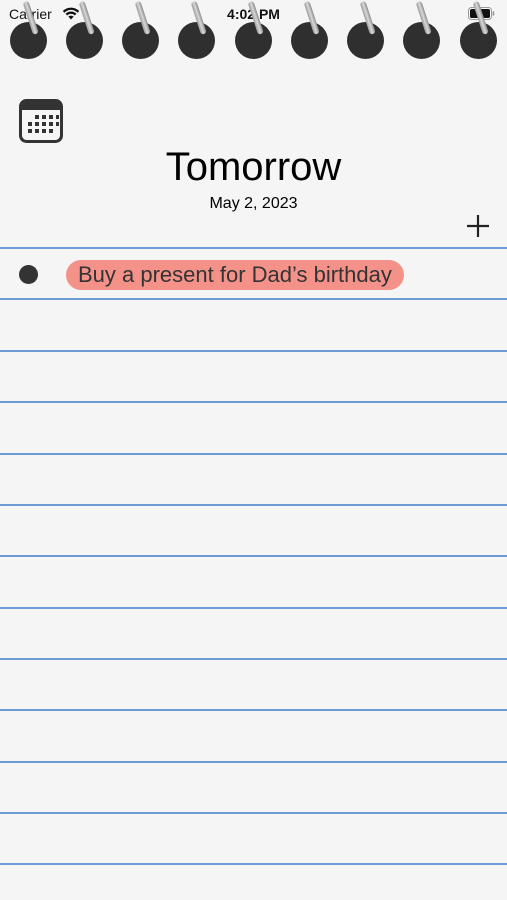 The image size is (507, 900). I want to click on calendar-icon, so click(41, 121).